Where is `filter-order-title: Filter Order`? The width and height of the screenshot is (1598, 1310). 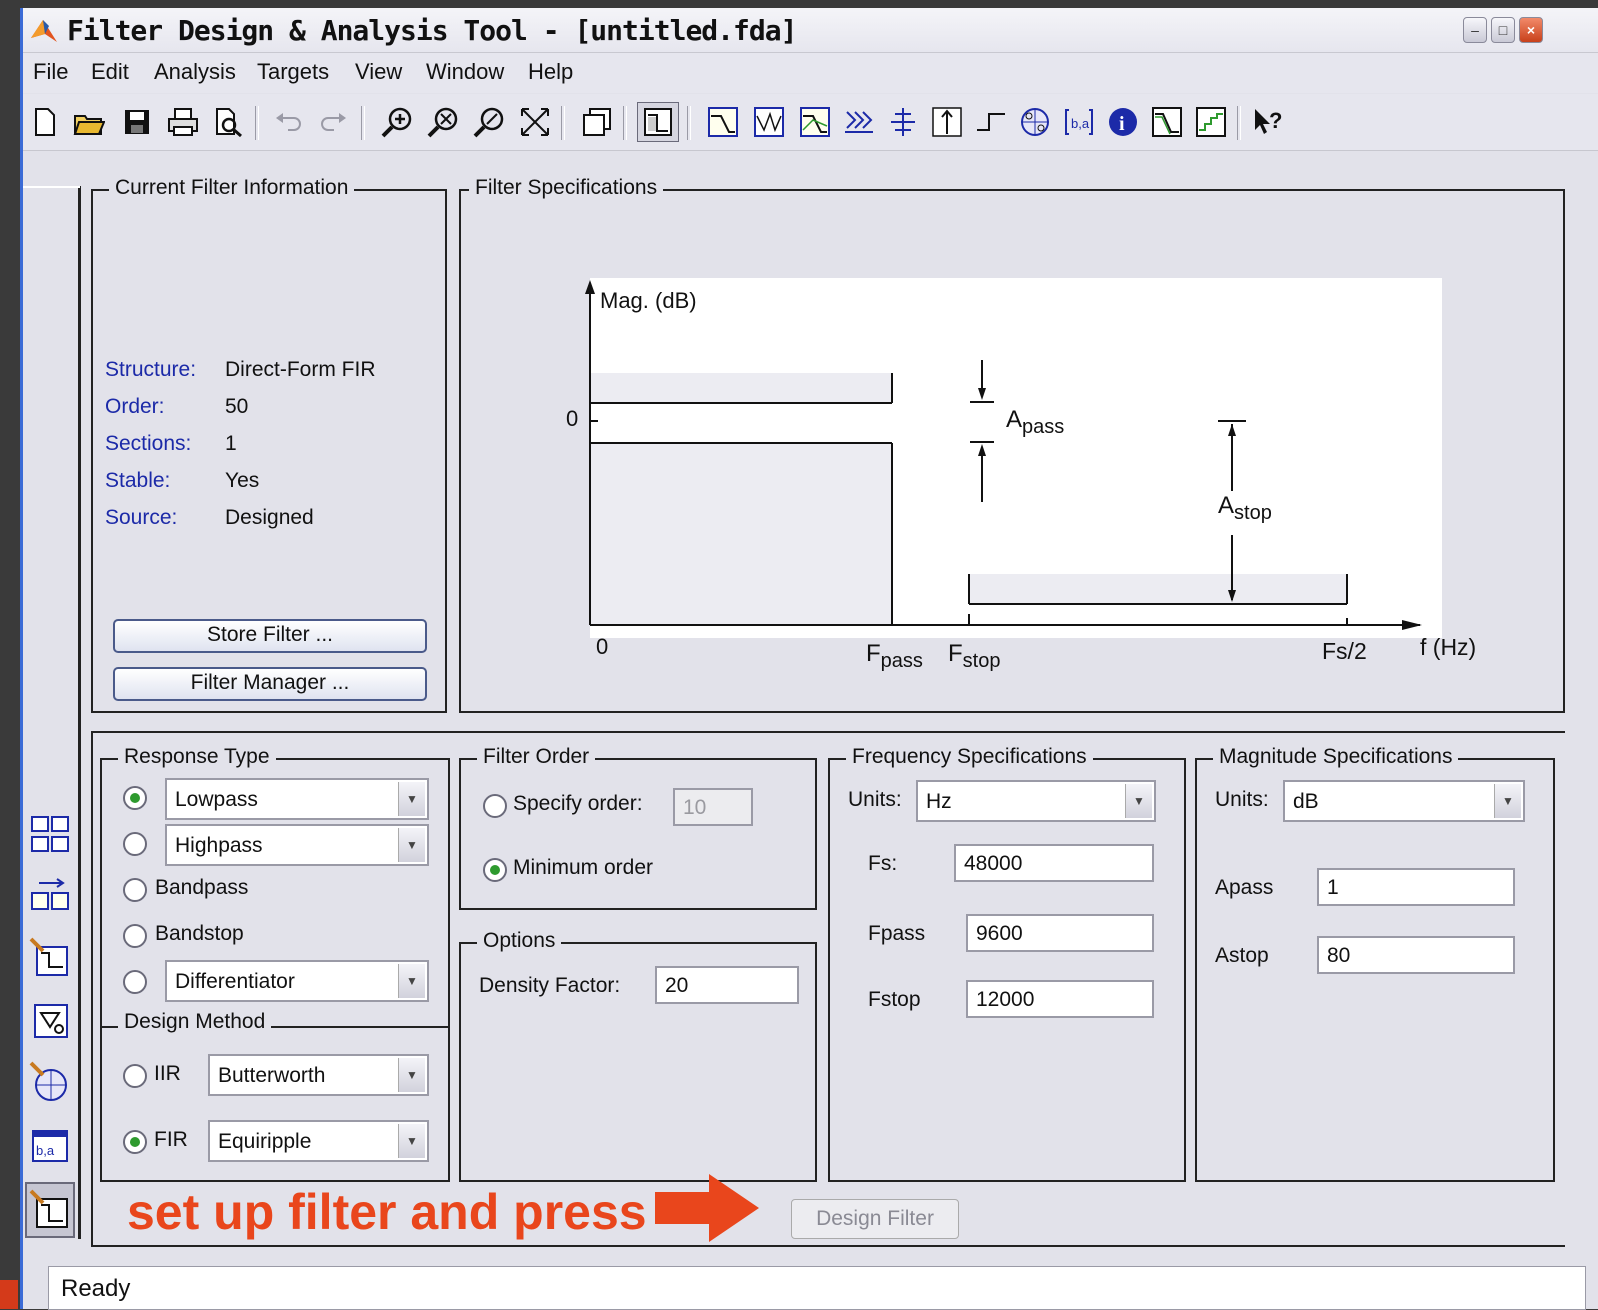
filter-order-title: Filter Order is located at coordinates (536, 757).